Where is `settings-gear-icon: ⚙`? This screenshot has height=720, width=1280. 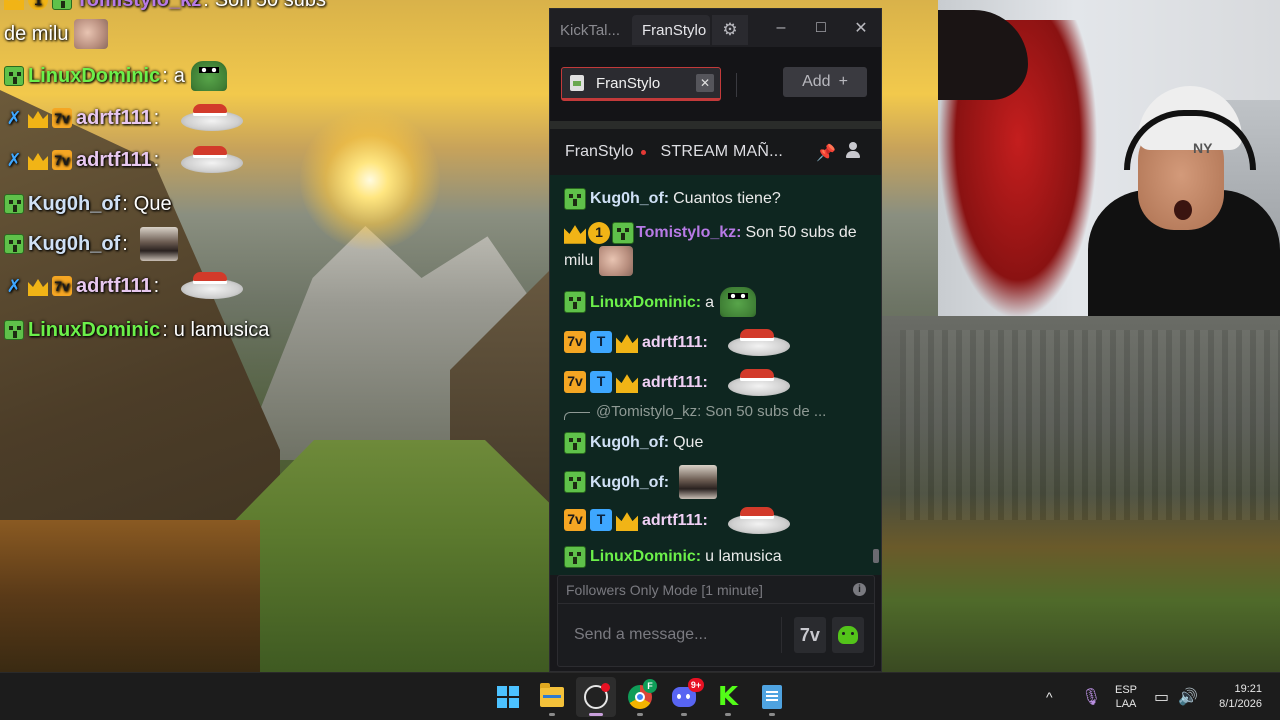
settings-gear-icon: ⚙ is located at coordinates (730, 30).